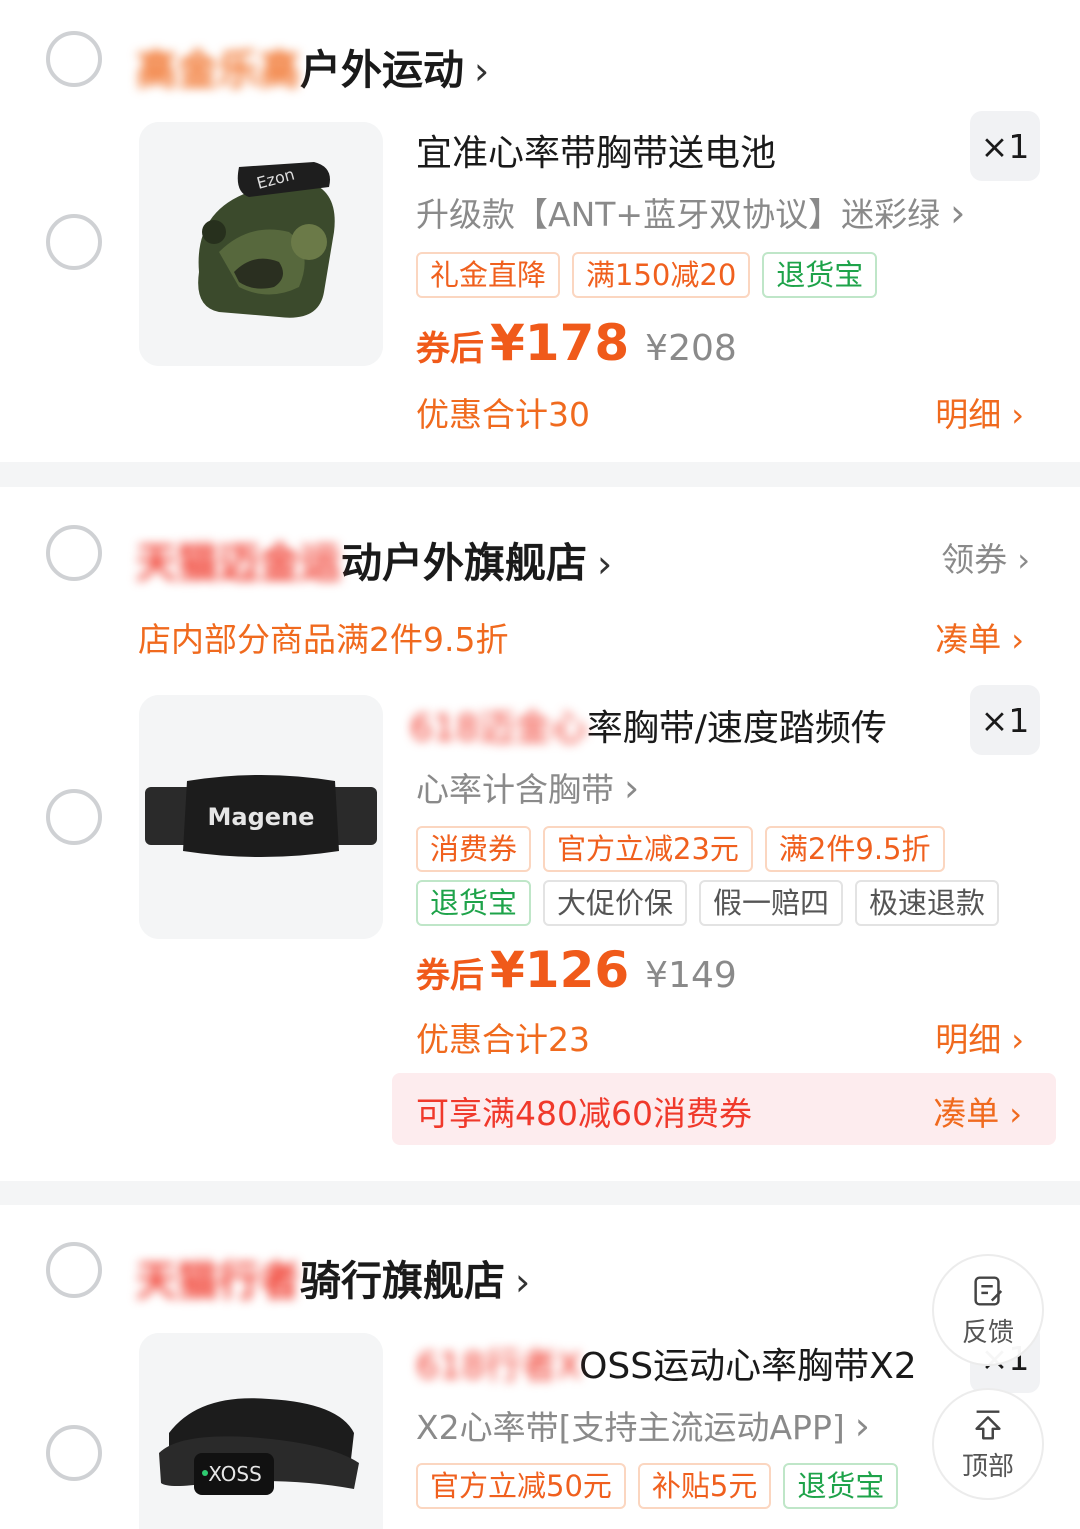 This screenshot has width=1080, height=1529. What do you see at coordinates (974, 559) in the screenshot?
I see `get-coupon-label: 领券` at bounding box center [974, 559].